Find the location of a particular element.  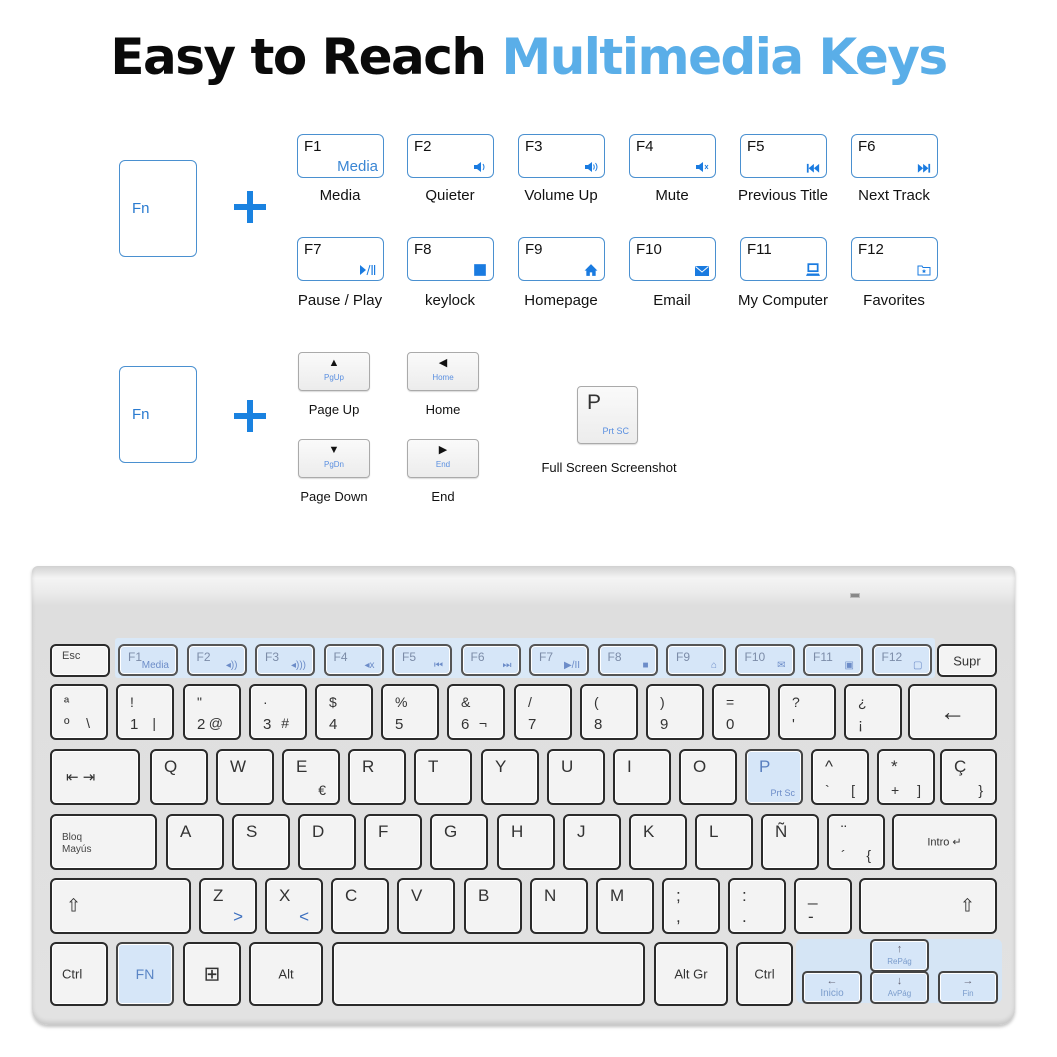

key-z: Z > is located at coordinates (228, 906).